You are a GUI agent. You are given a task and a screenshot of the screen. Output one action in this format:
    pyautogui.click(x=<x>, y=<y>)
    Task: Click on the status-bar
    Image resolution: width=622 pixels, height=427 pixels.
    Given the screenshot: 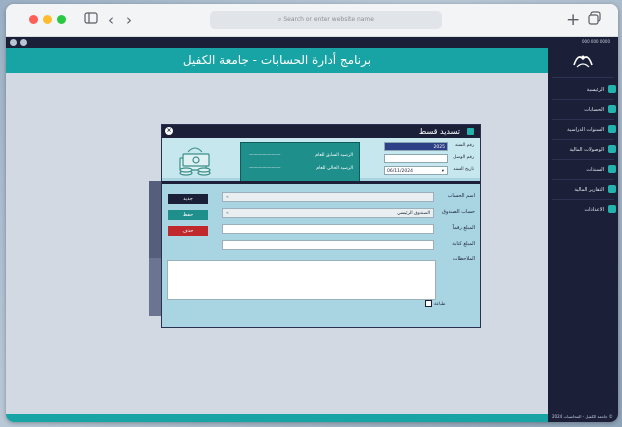 What is the action you would take?
    pyautogui.click(x=277, y=418)
    